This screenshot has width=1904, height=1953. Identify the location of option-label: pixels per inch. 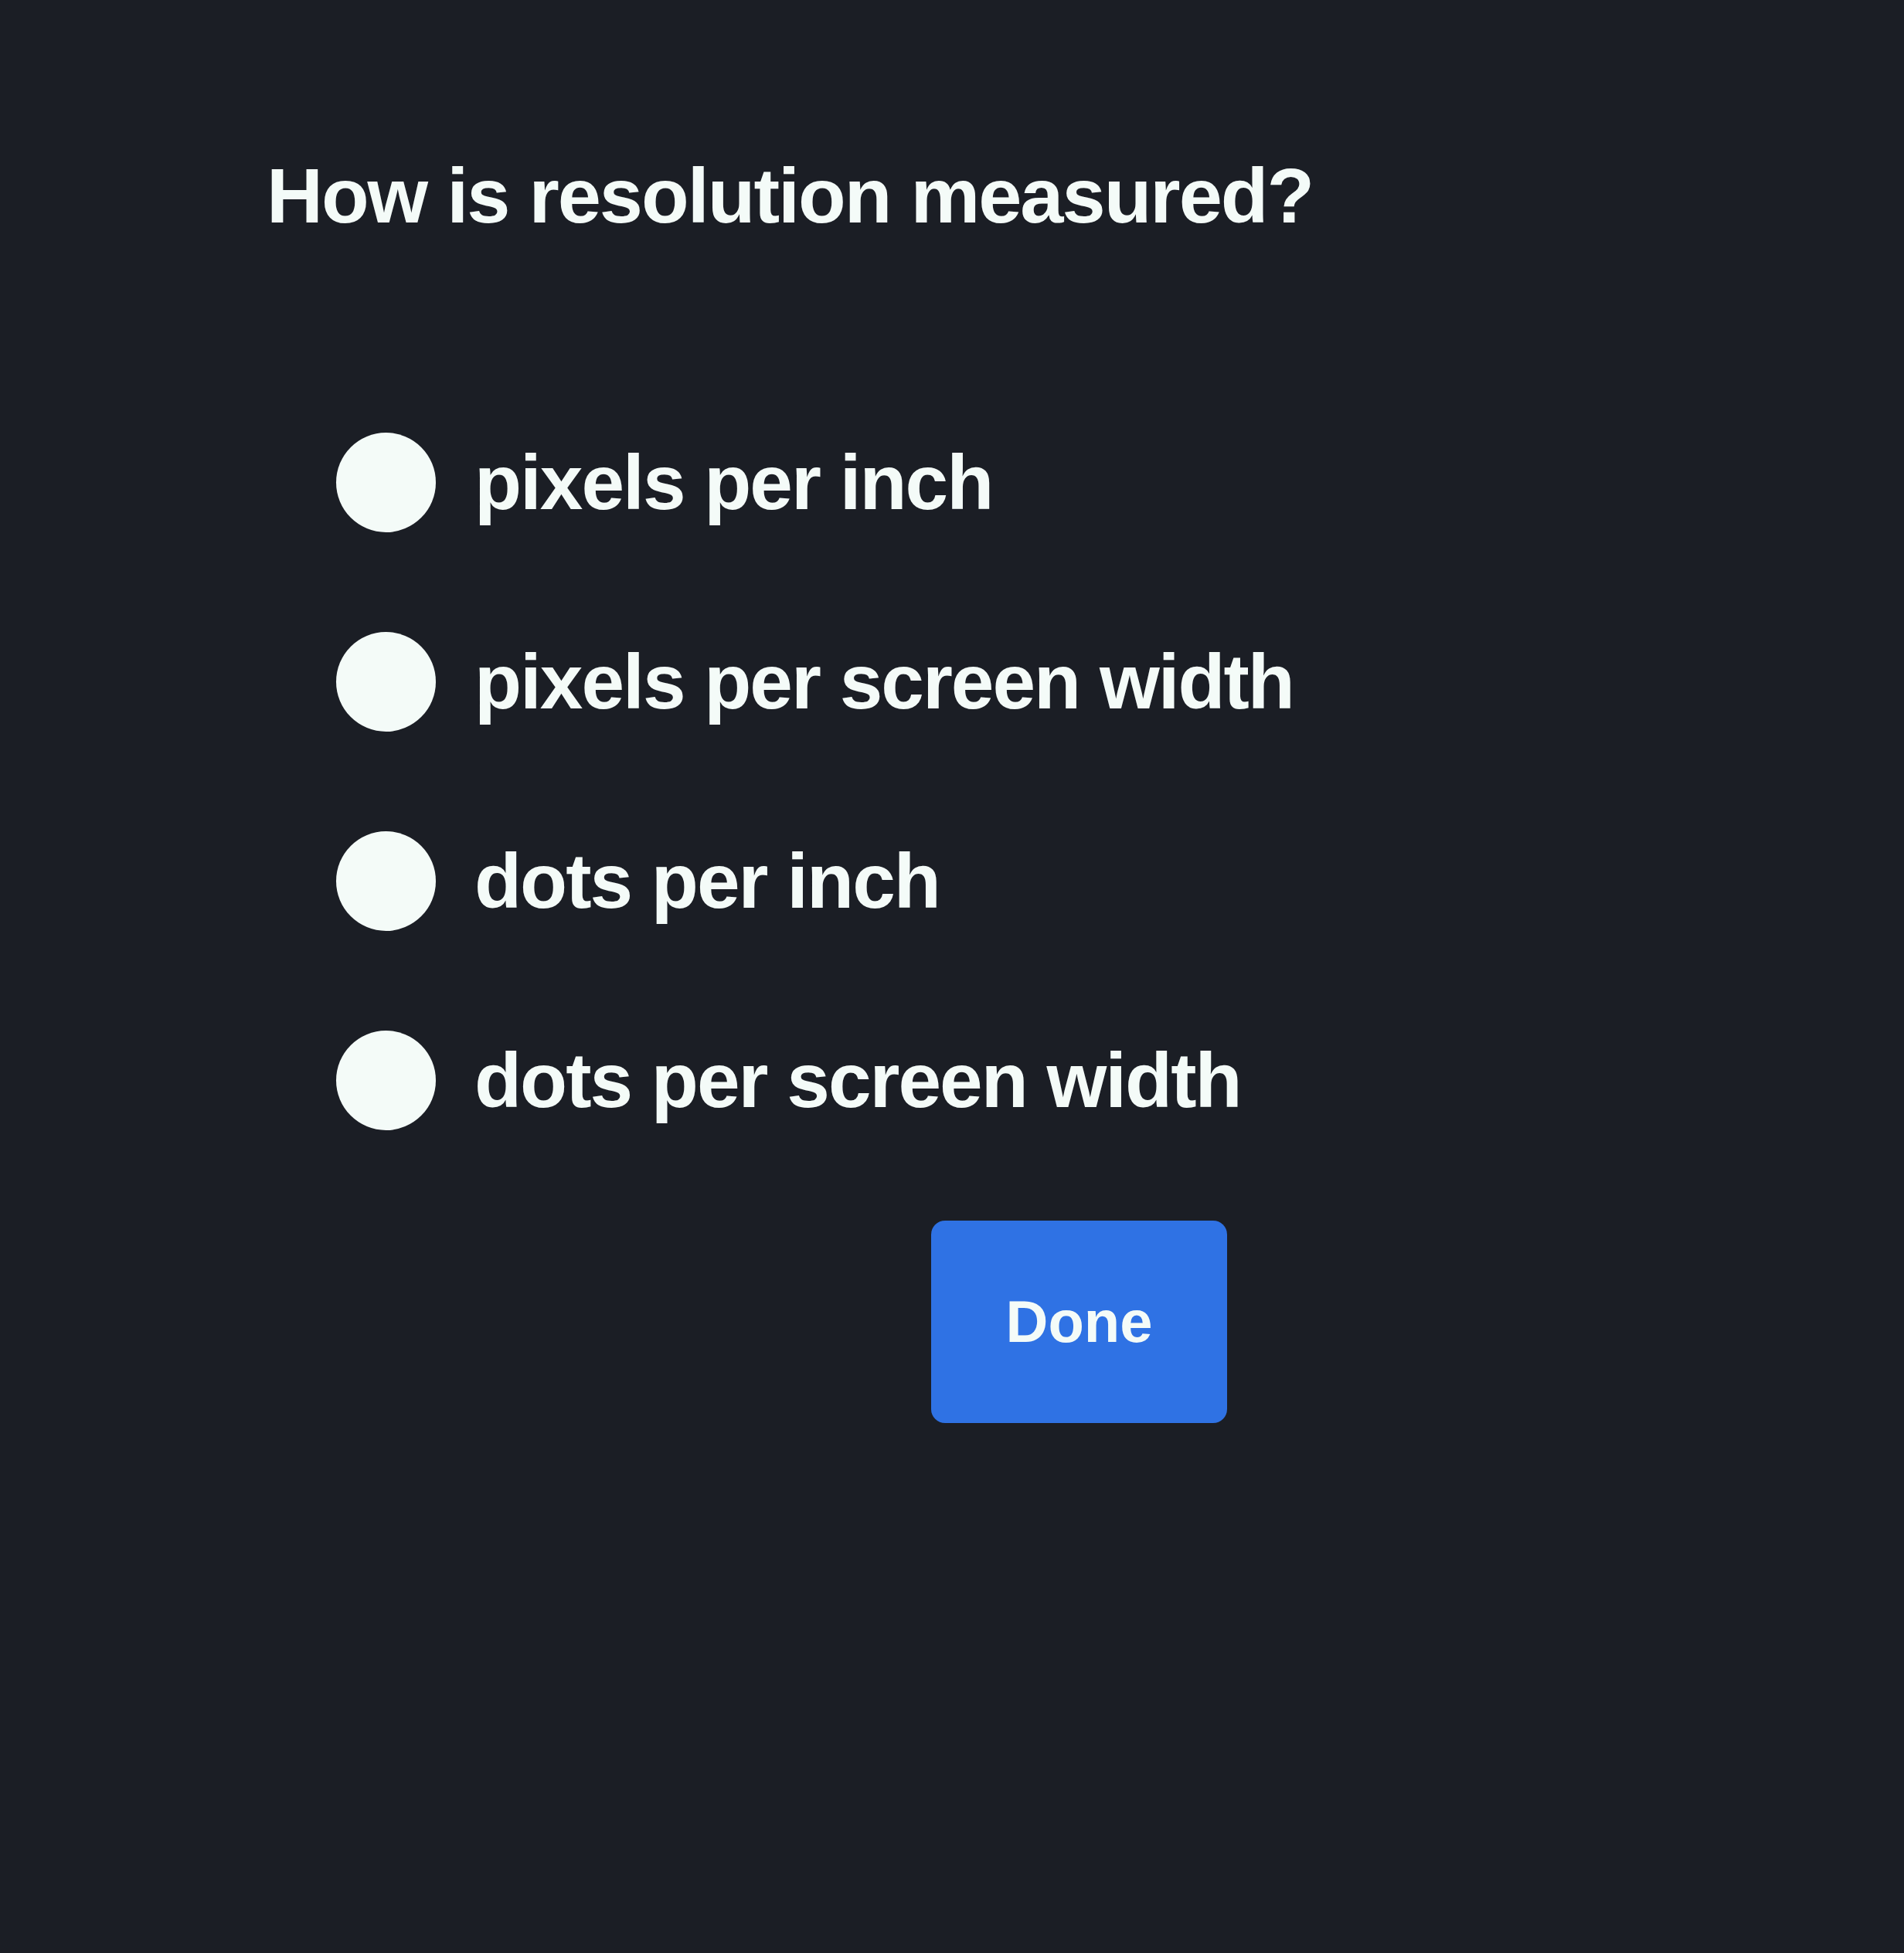
(733, 483).